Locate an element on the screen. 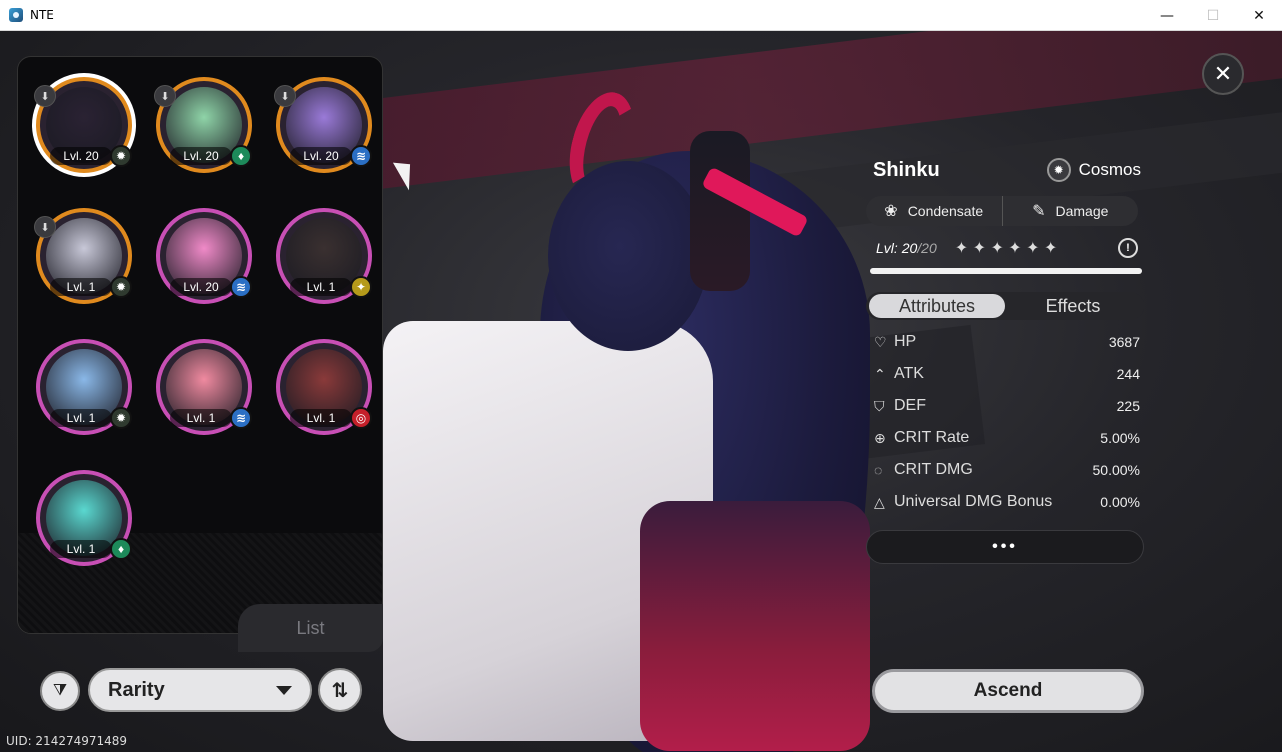 This screenshot has height=752, width=1282. role-pills: ❀ Condensate ✎ Damage is located at coordinates (1002, 211).